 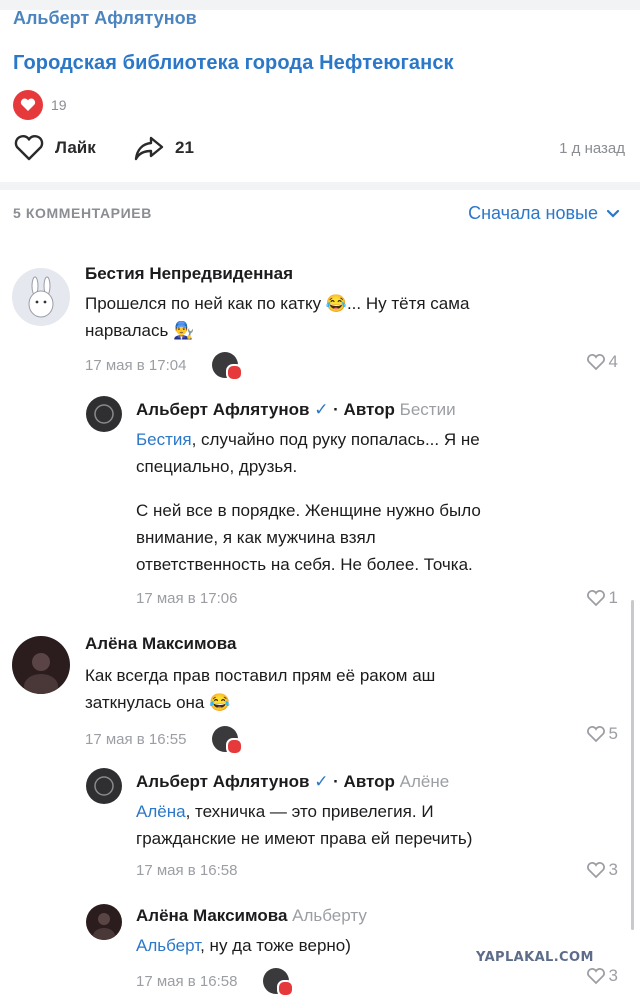 I want to click on reply-line: , случайно под руку попалась... Я не, so click(x=335, y=439).